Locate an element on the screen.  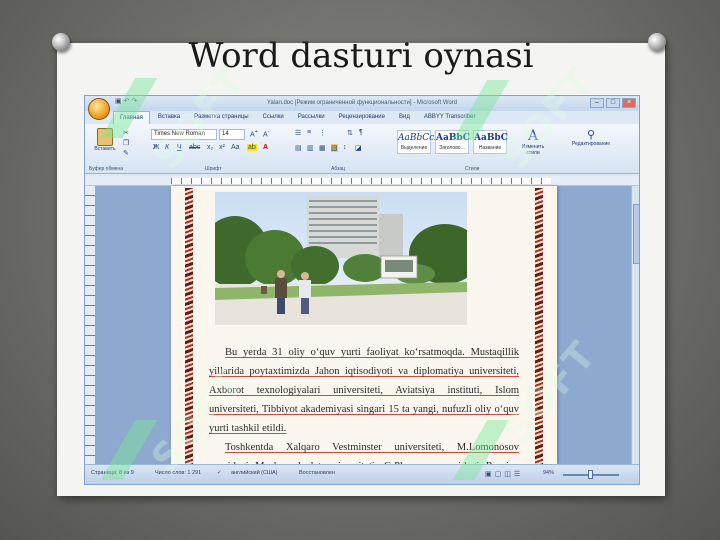
vertical-ruler is located at coordinates (90, 325).